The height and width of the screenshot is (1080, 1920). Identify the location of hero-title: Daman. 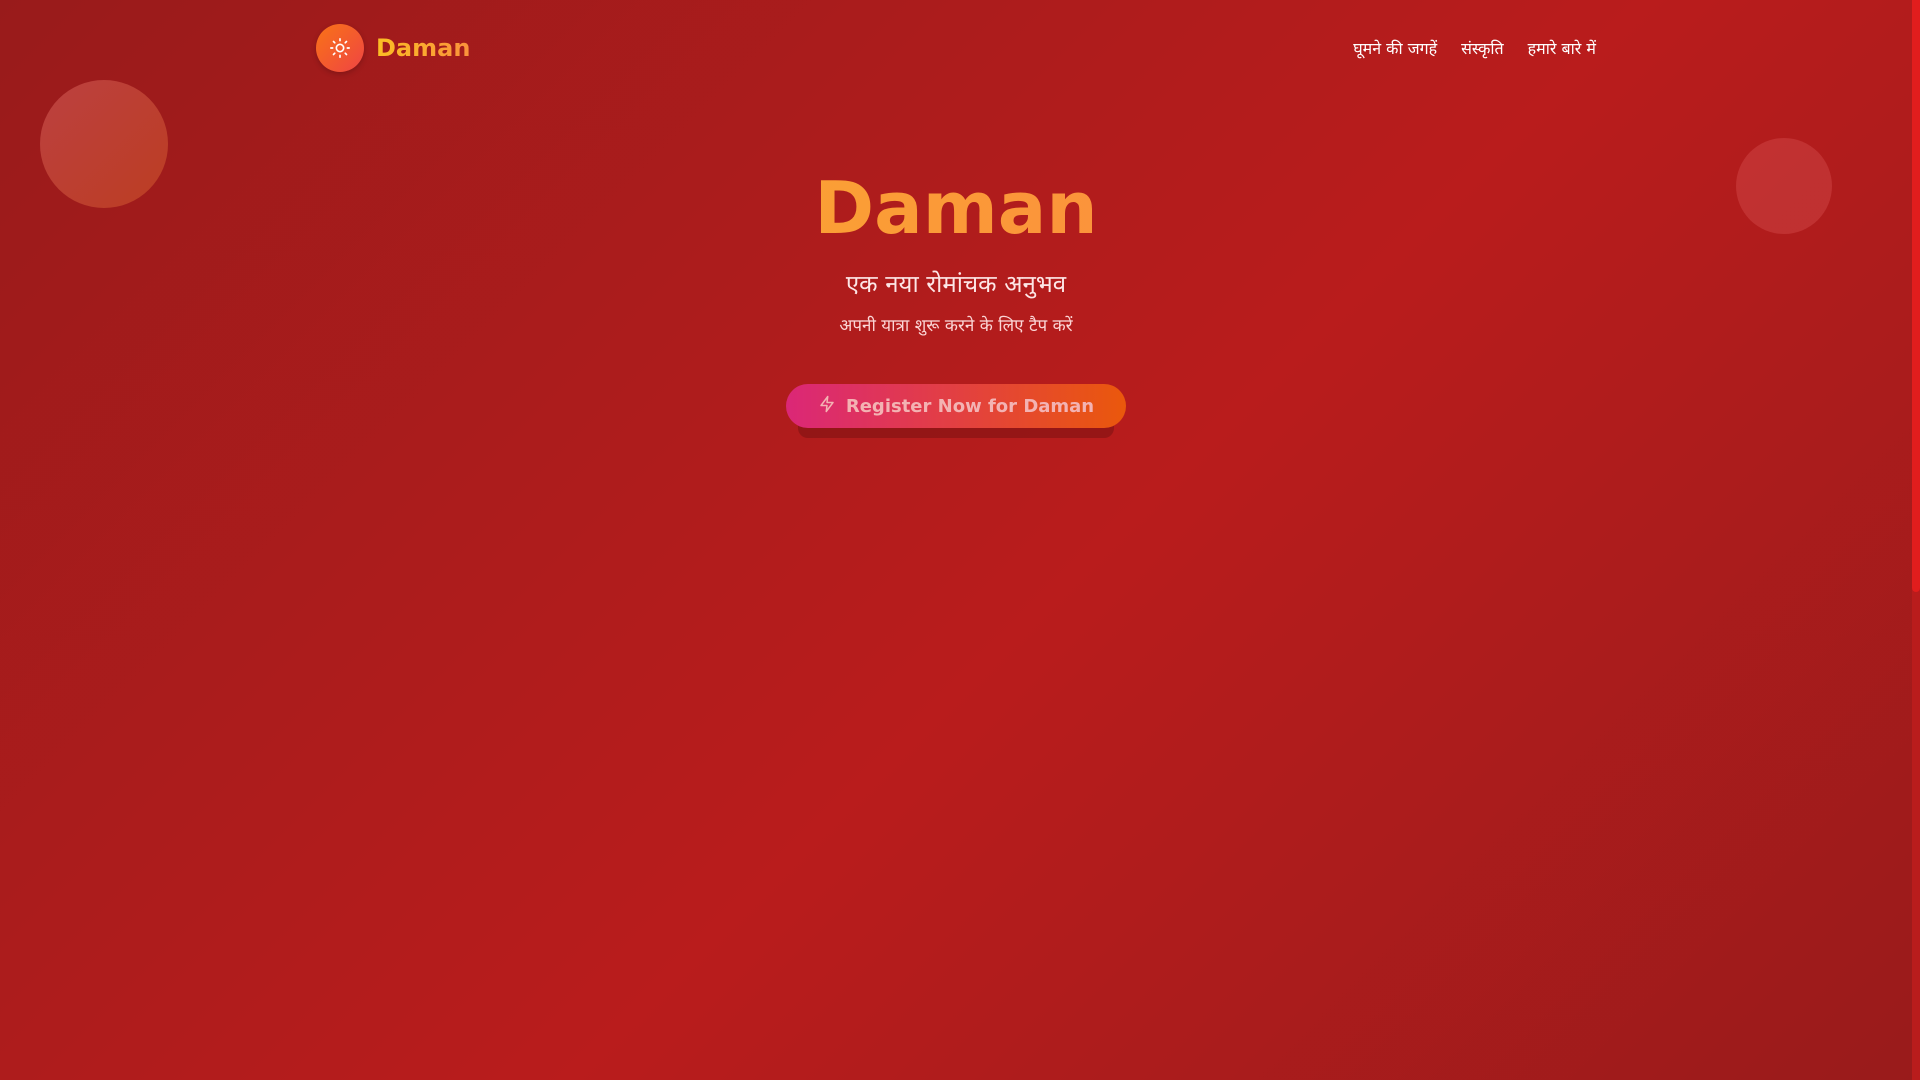
(956, 208).